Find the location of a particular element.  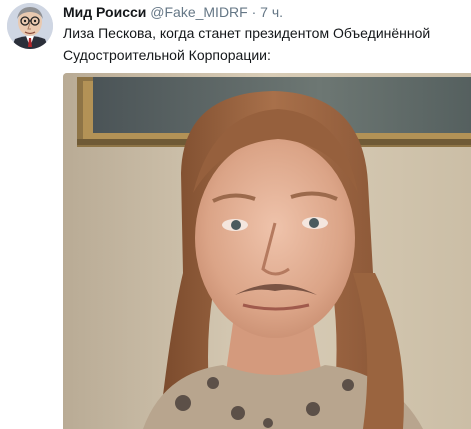

author-name: Мид Роисси is located at coordinates (104, 12).